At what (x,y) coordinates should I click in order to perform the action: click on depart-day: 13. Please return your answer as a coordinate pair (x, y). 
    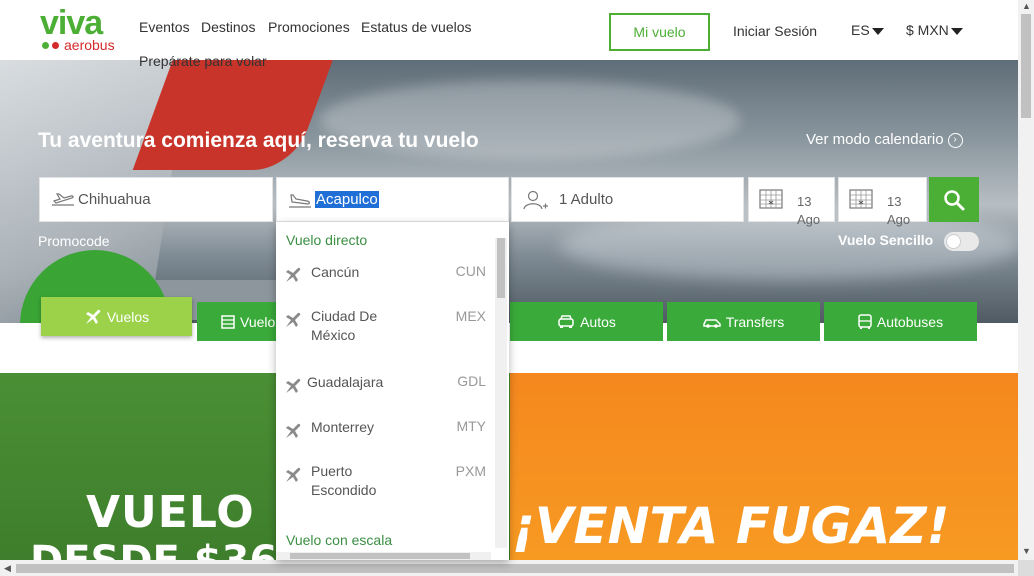
    Looking at the image, I should click on (804, 201).